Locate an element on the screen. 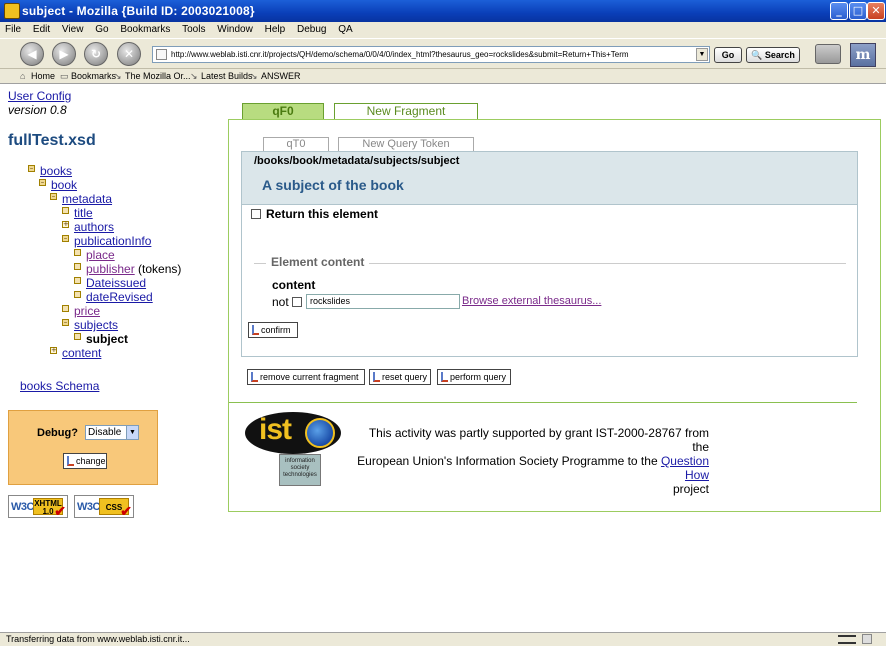 The width and height of the screenshot is (886, 646). tree-node-content: content is located at coordinates (81, 353).